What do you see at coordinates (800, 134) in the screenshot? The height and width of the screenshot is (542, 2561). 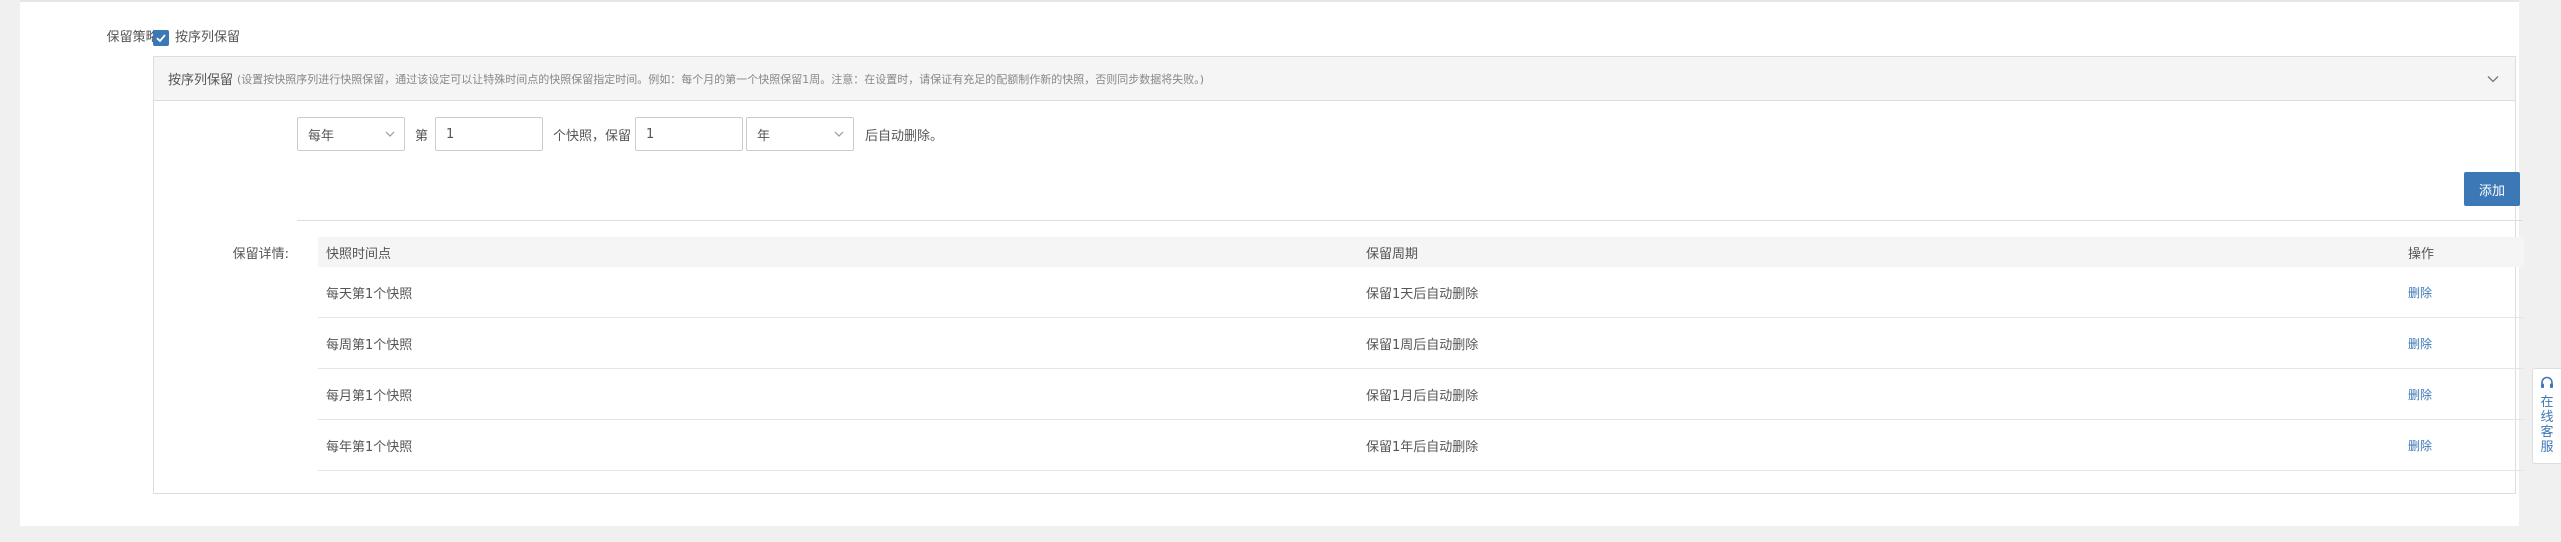 I see `unit-select: 年` at bounding box center [800, 134].